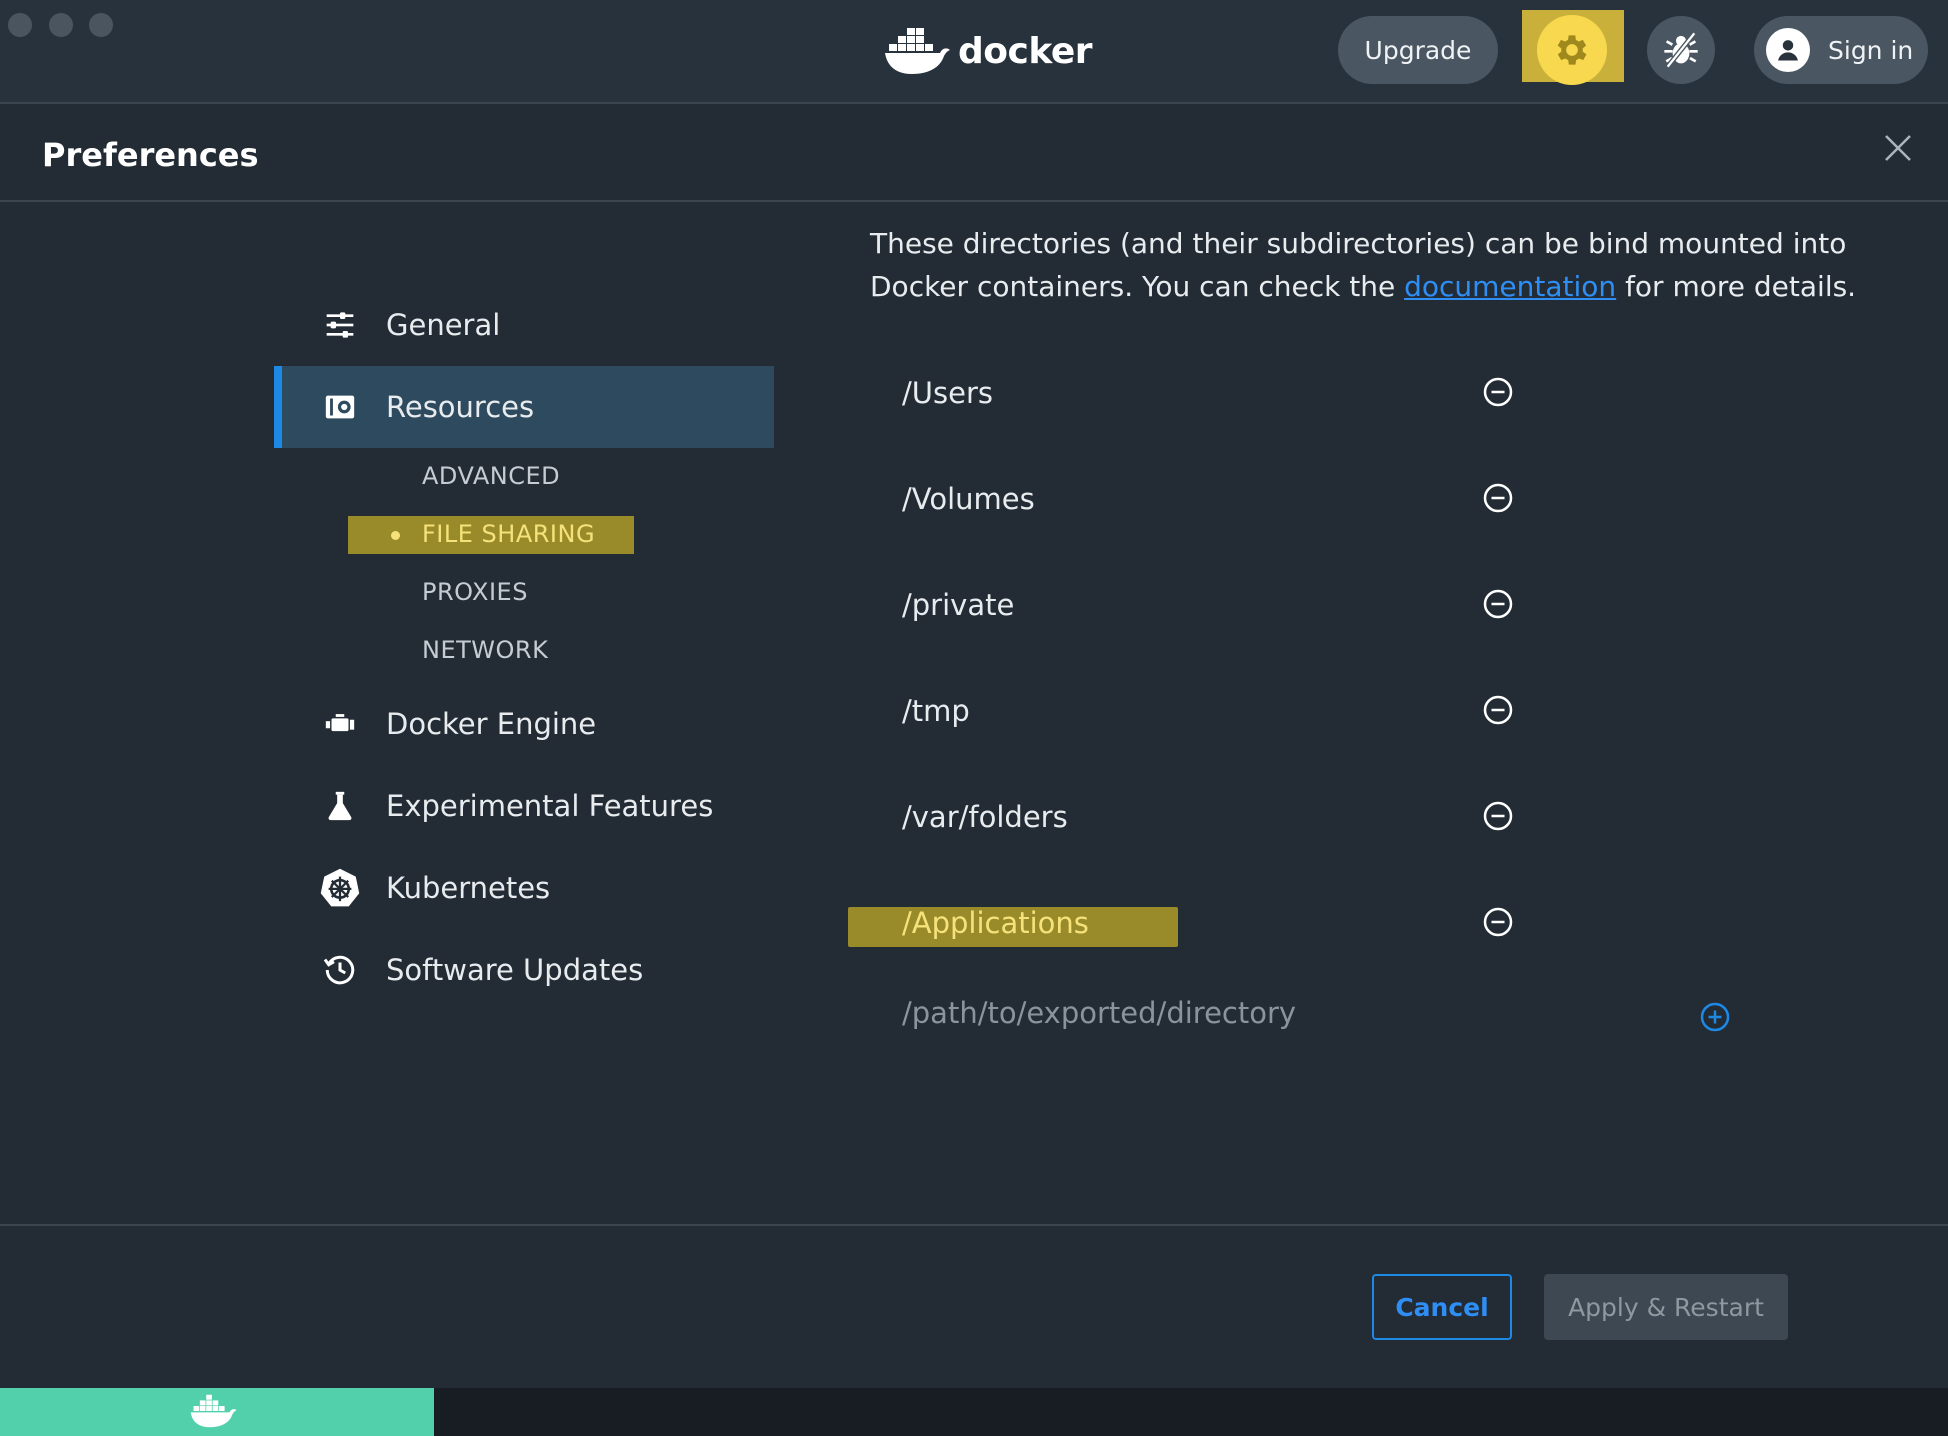 The width and height of the screenshot is (1948, 1436). I want to click on title-bar: docker Upgrade Sign in, so click(974, 52).